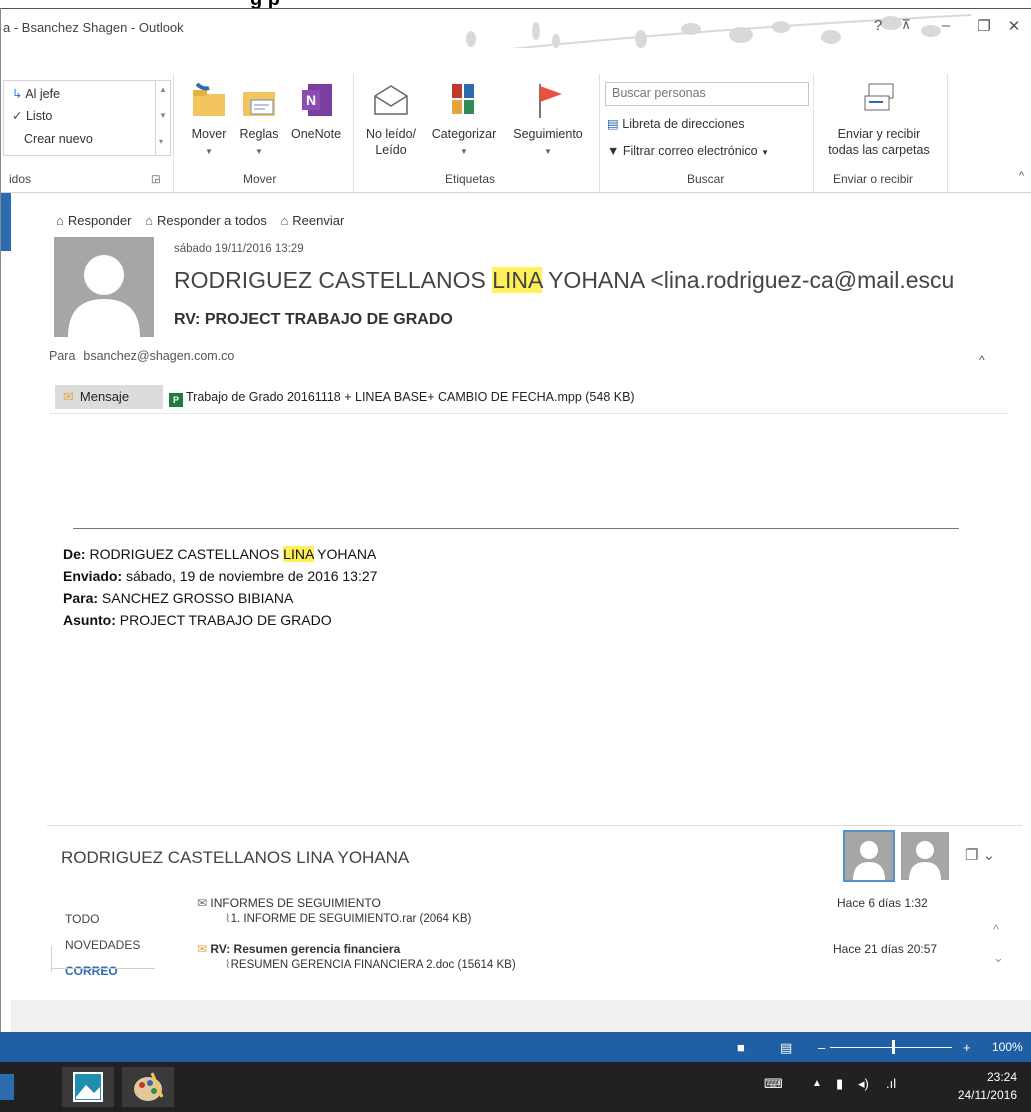  What do you see at coordinates (260, 179) in the screenshot?
I see `group-label-move: Mover` at bounding box center [260, 179].